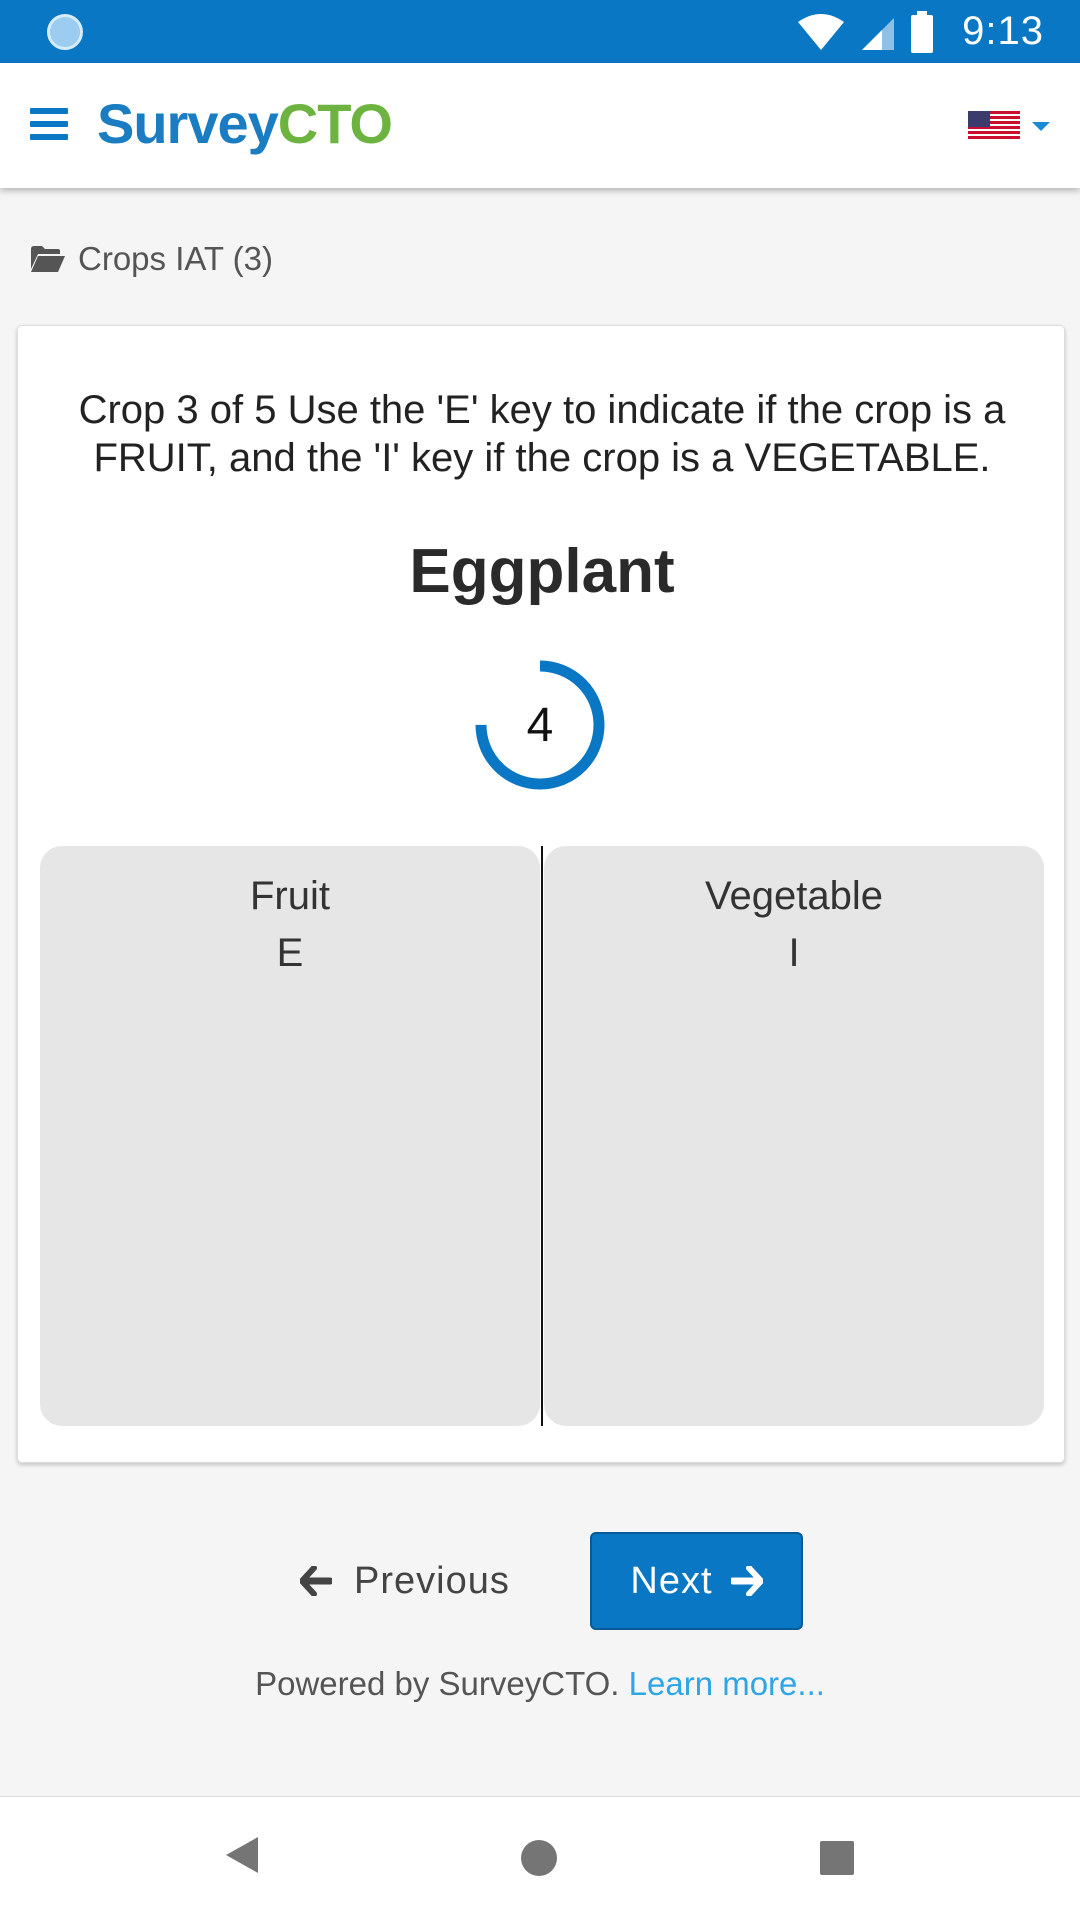 The height and width of the screenshot is (1920, 1080). What do you see at coordinates (542, 571) in the screenshot?
I see `crop-name: Eggplant` at bounding box center [542, 571].